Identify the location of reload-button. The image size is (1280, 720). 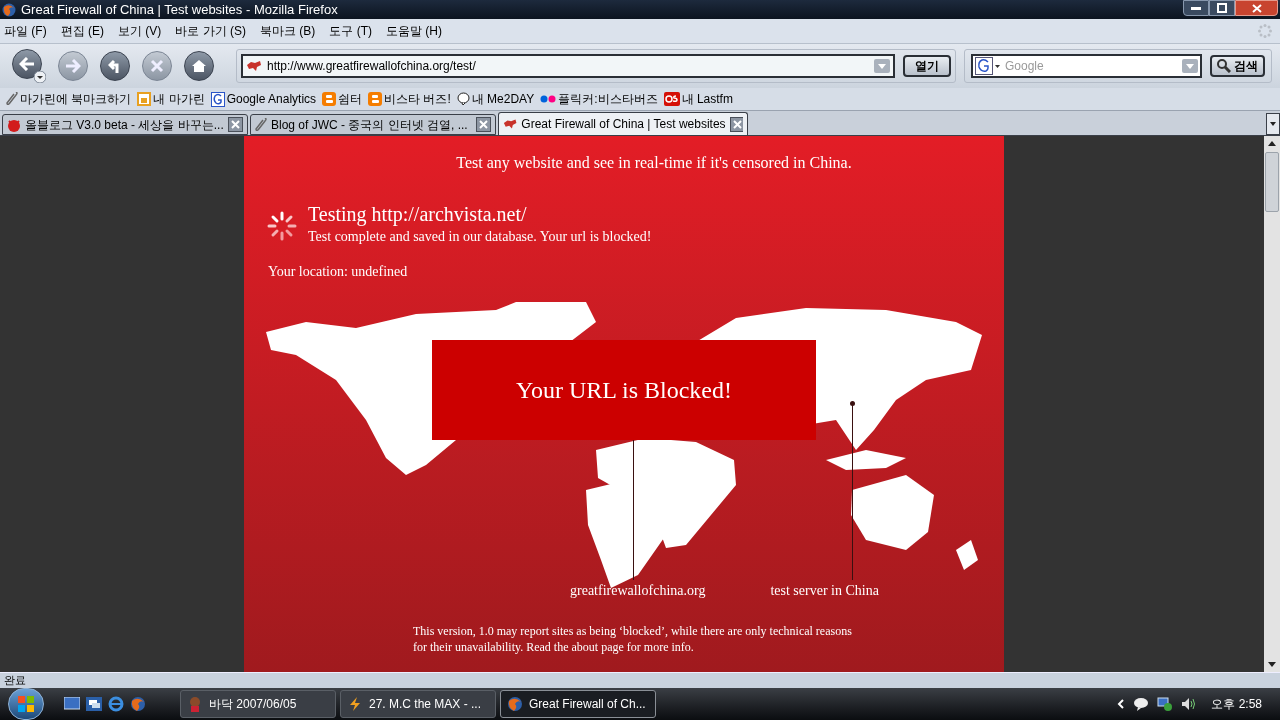
(115, 66).